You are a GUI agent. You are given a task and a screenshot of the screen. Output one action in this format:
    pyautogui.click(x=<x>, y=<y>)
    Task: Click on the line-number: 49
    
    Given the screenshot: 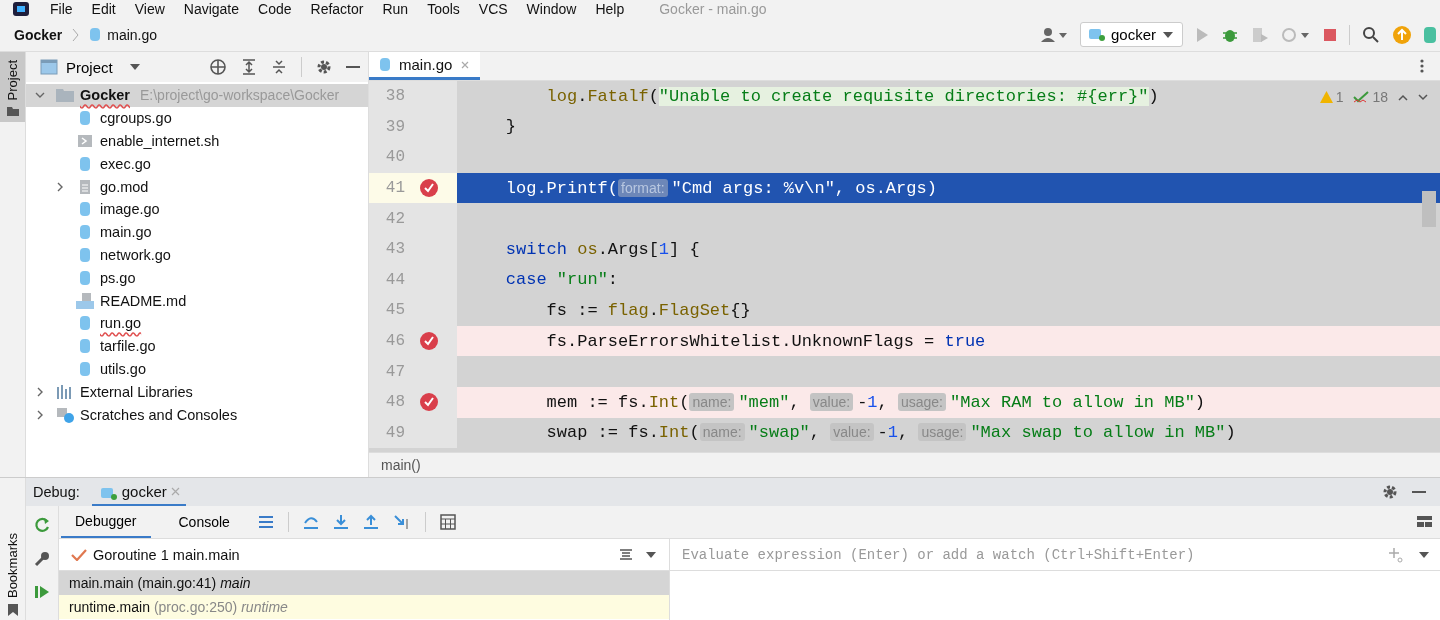 What is the action you would take?
    pyautogui.click(x=394, y=432)
    